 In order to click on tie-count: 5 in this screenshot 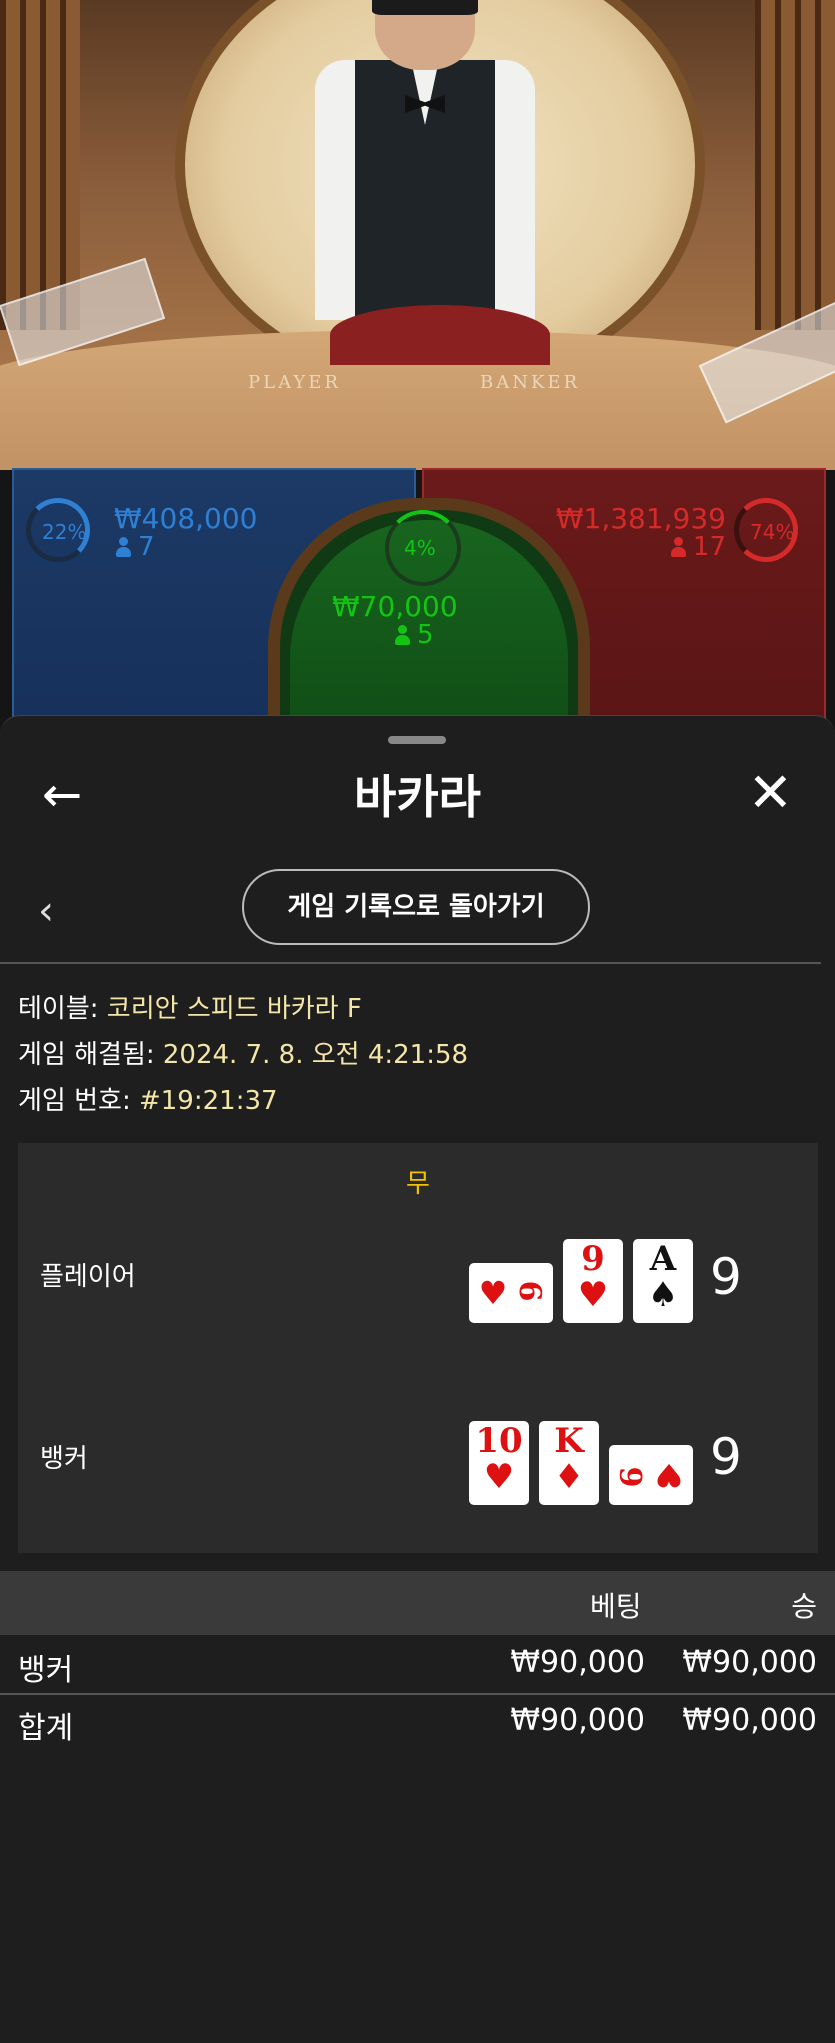, I will do `click(414, 635)`.